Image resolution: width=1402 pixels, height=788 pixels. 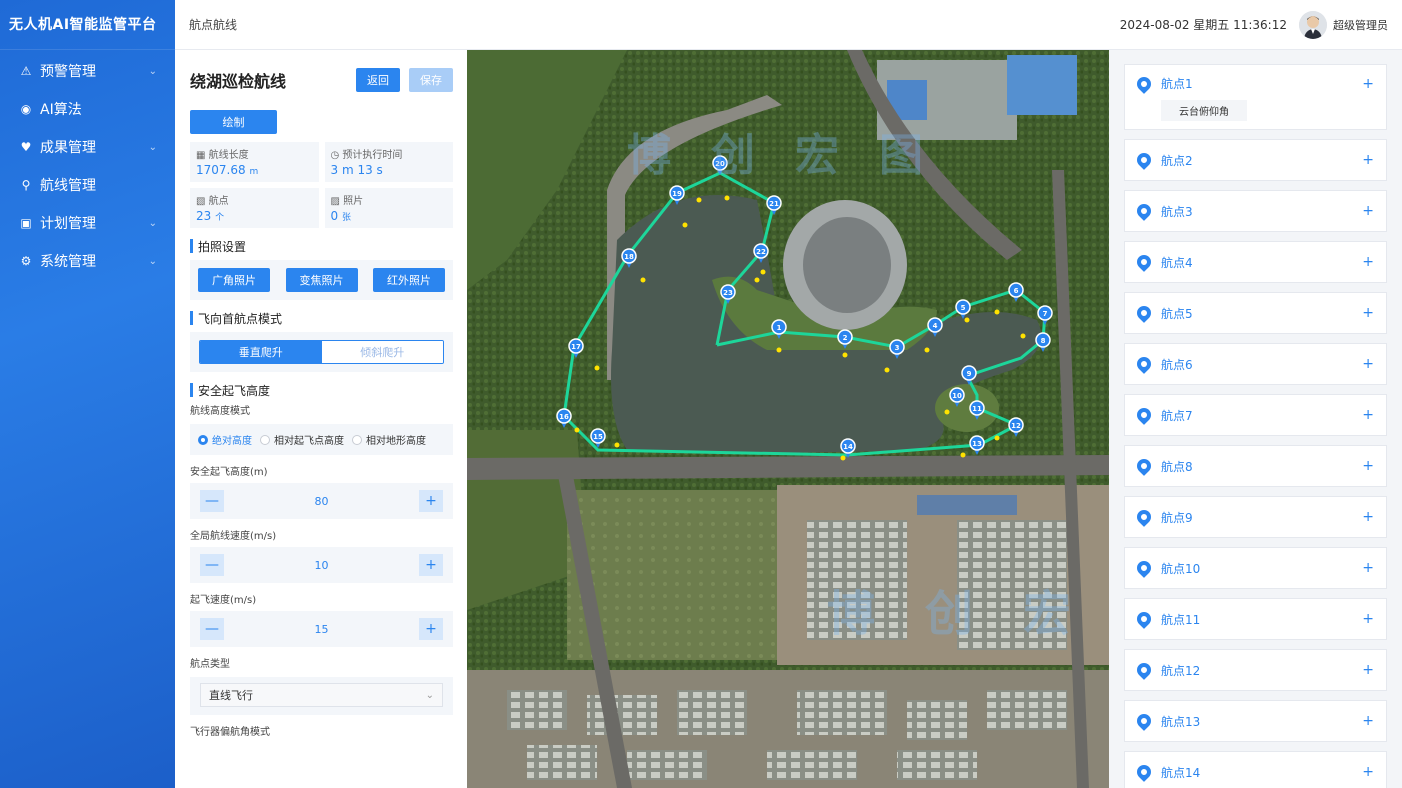 What do you see at coordinates (87, 109) in the screenshot?
I see `sidebar-item-ai: ◉ AI算法` at bounding box center [87, 109].